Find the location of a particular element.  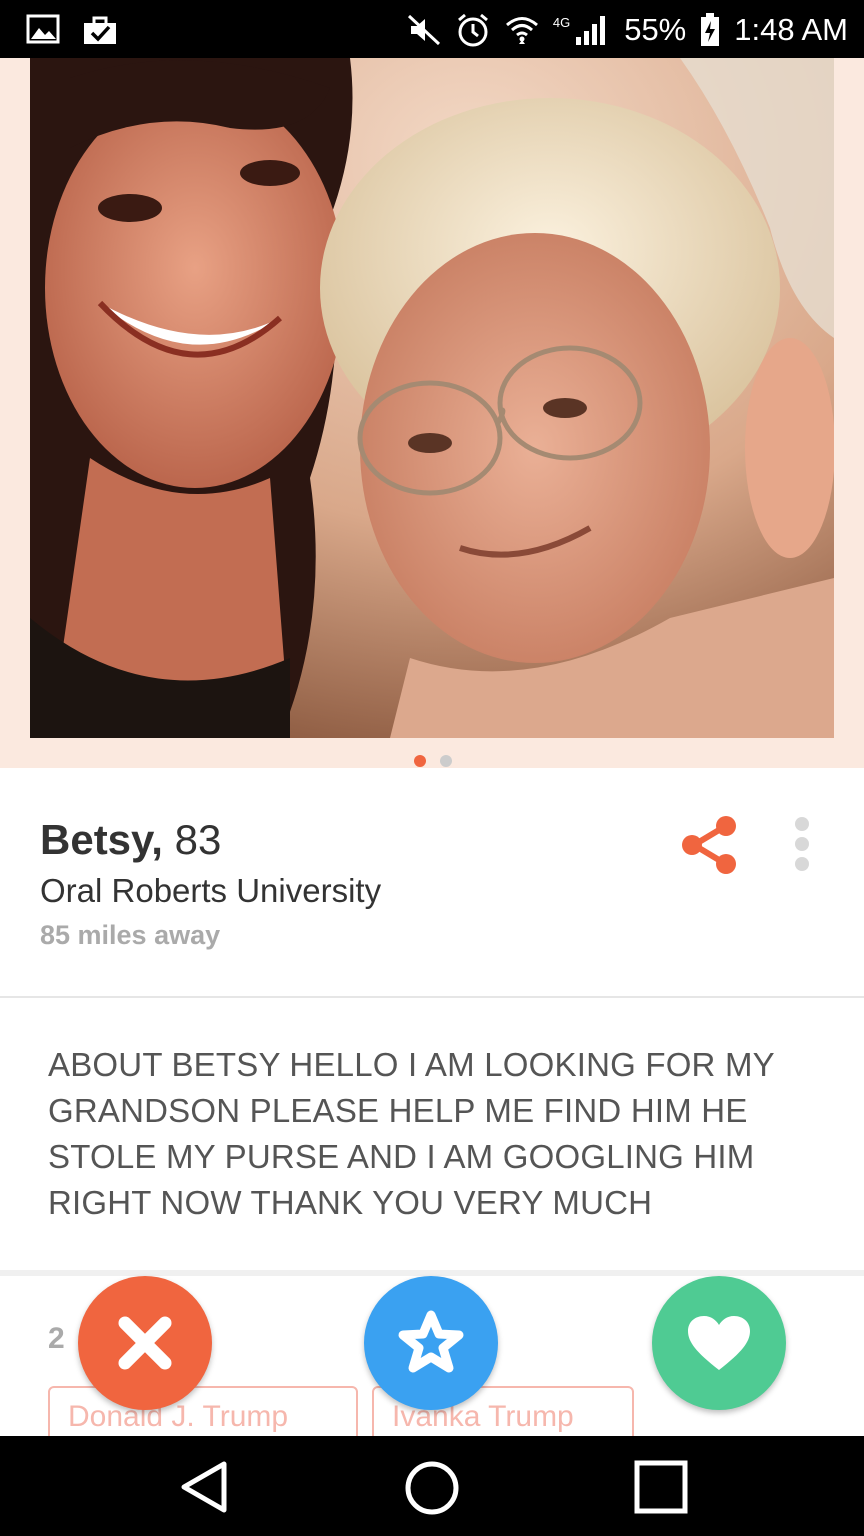

battery-charging-icon is located at coordinates (710, 30).